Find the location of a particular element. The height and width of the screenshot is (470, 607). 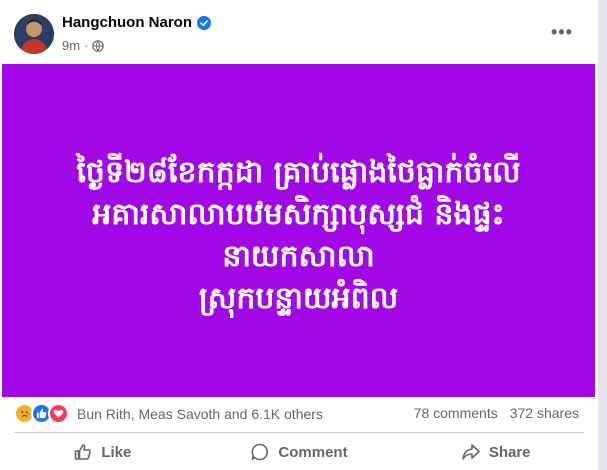

comments-count: 78 comments is located at coordinates (456, 413).